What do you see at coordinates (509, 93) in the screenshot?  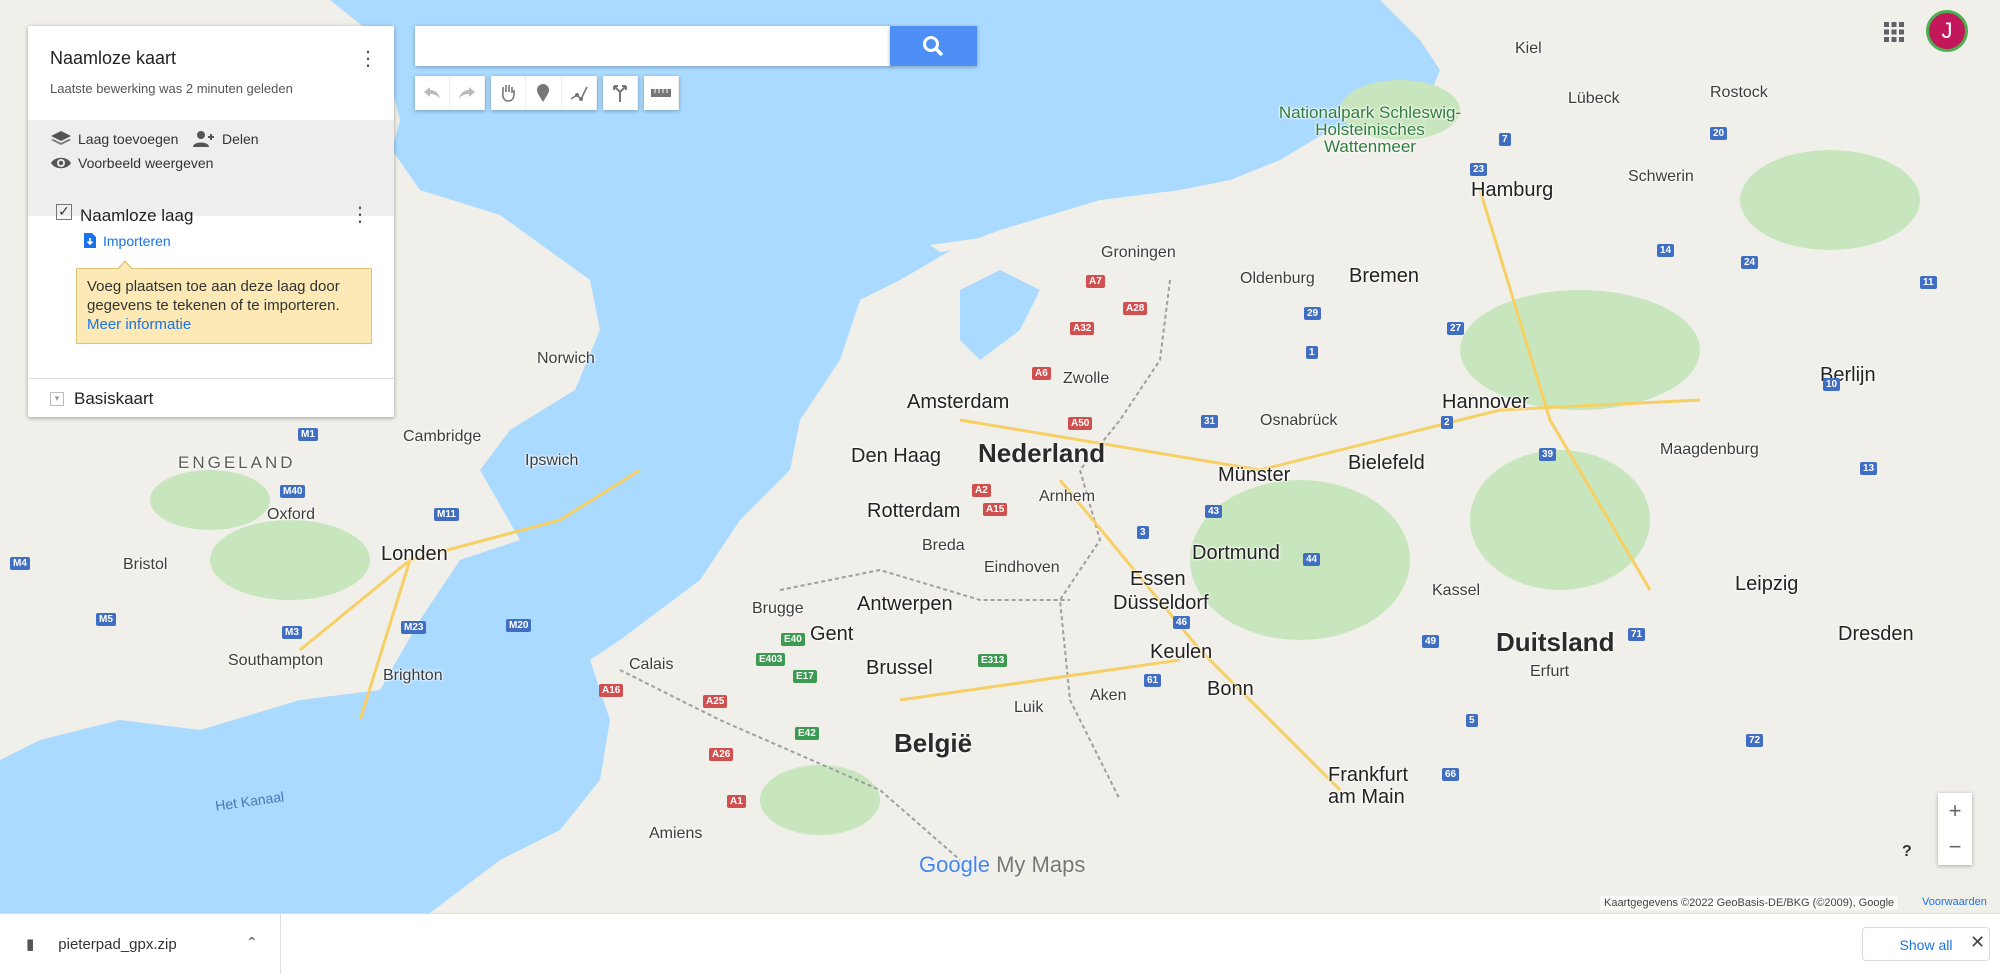 I see `pan-tool-button` at bounding box center [509, 93].